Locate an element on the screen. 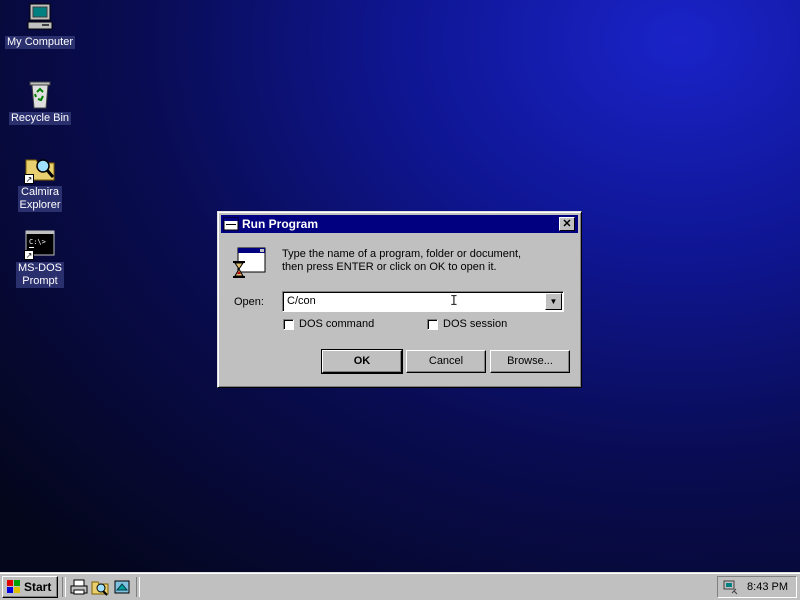 This screenshot has height=600, width=800. close-icon: ✕ is located at coordinates (567, 224).